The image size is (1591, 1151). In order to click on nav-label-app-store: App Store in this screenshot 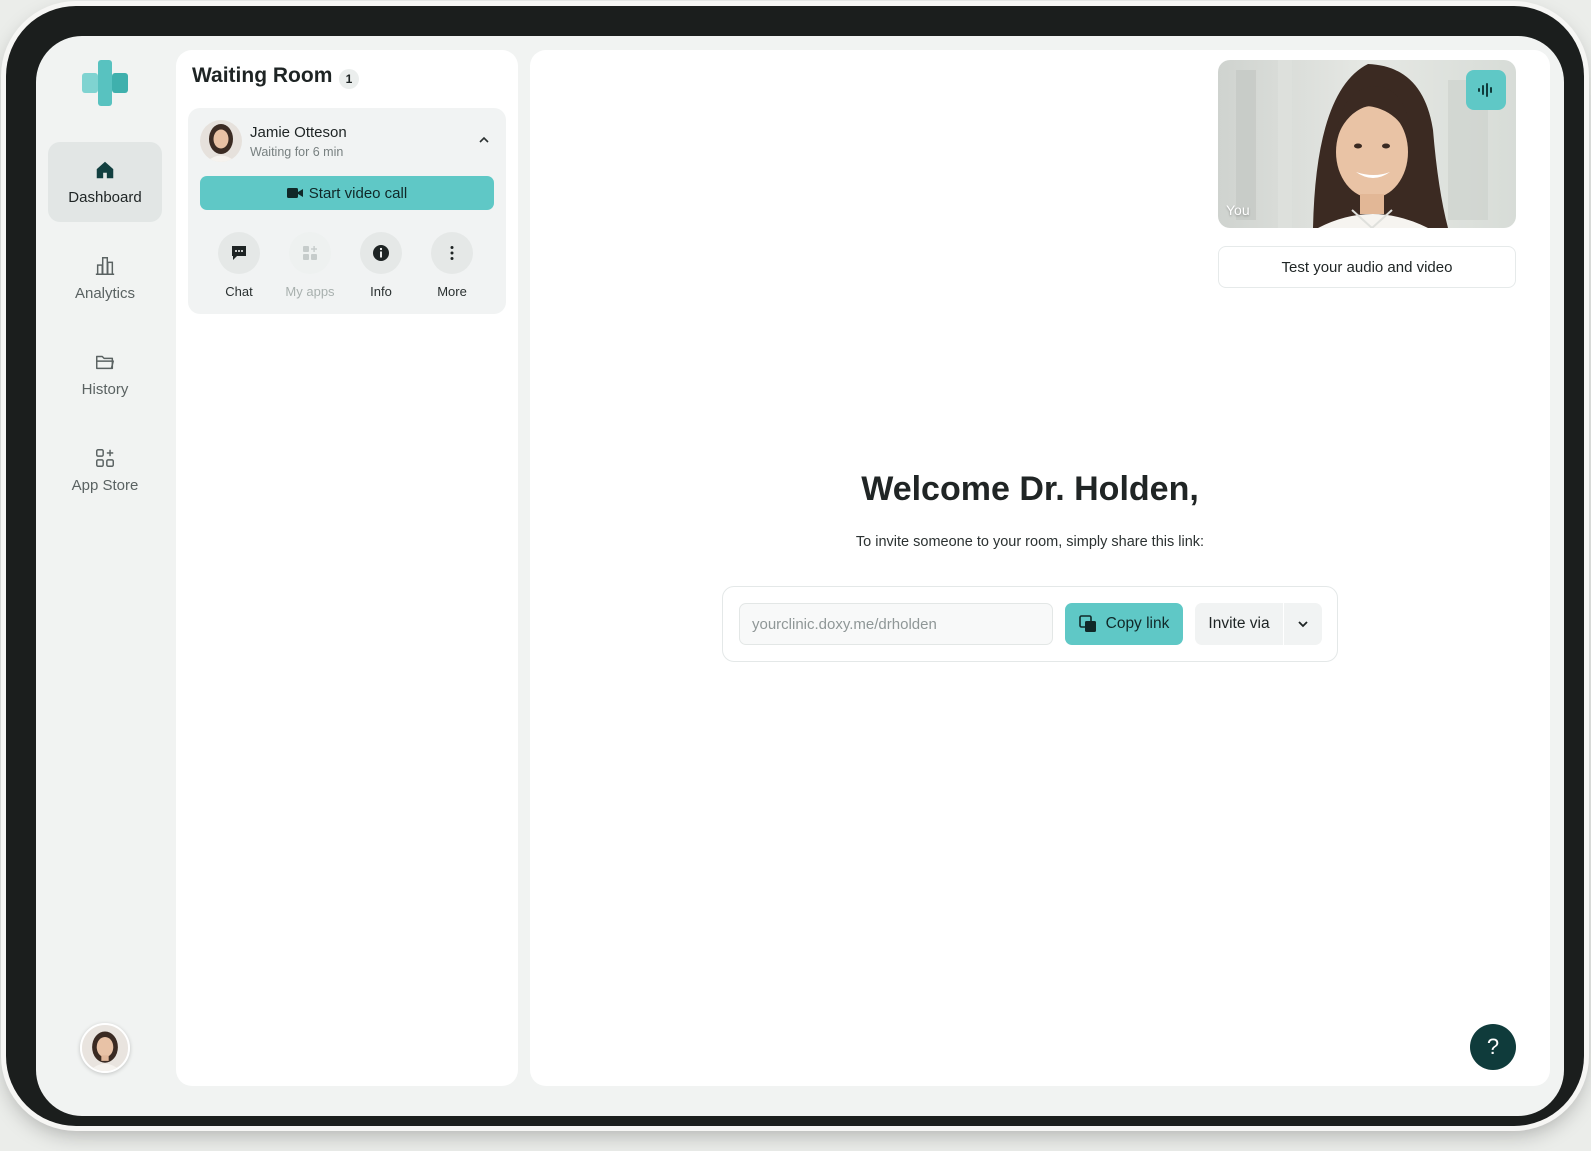, I will do `click(105, 485)`.